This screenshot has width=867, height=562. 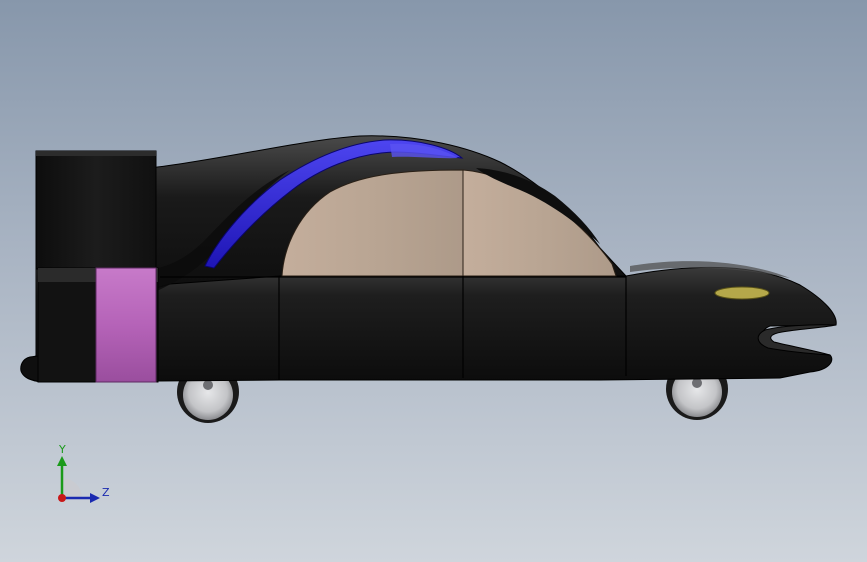 What do you see at coordinates (539, 223) in the screenshot?
I see `front-side-window` at bounding box center [539, 223].